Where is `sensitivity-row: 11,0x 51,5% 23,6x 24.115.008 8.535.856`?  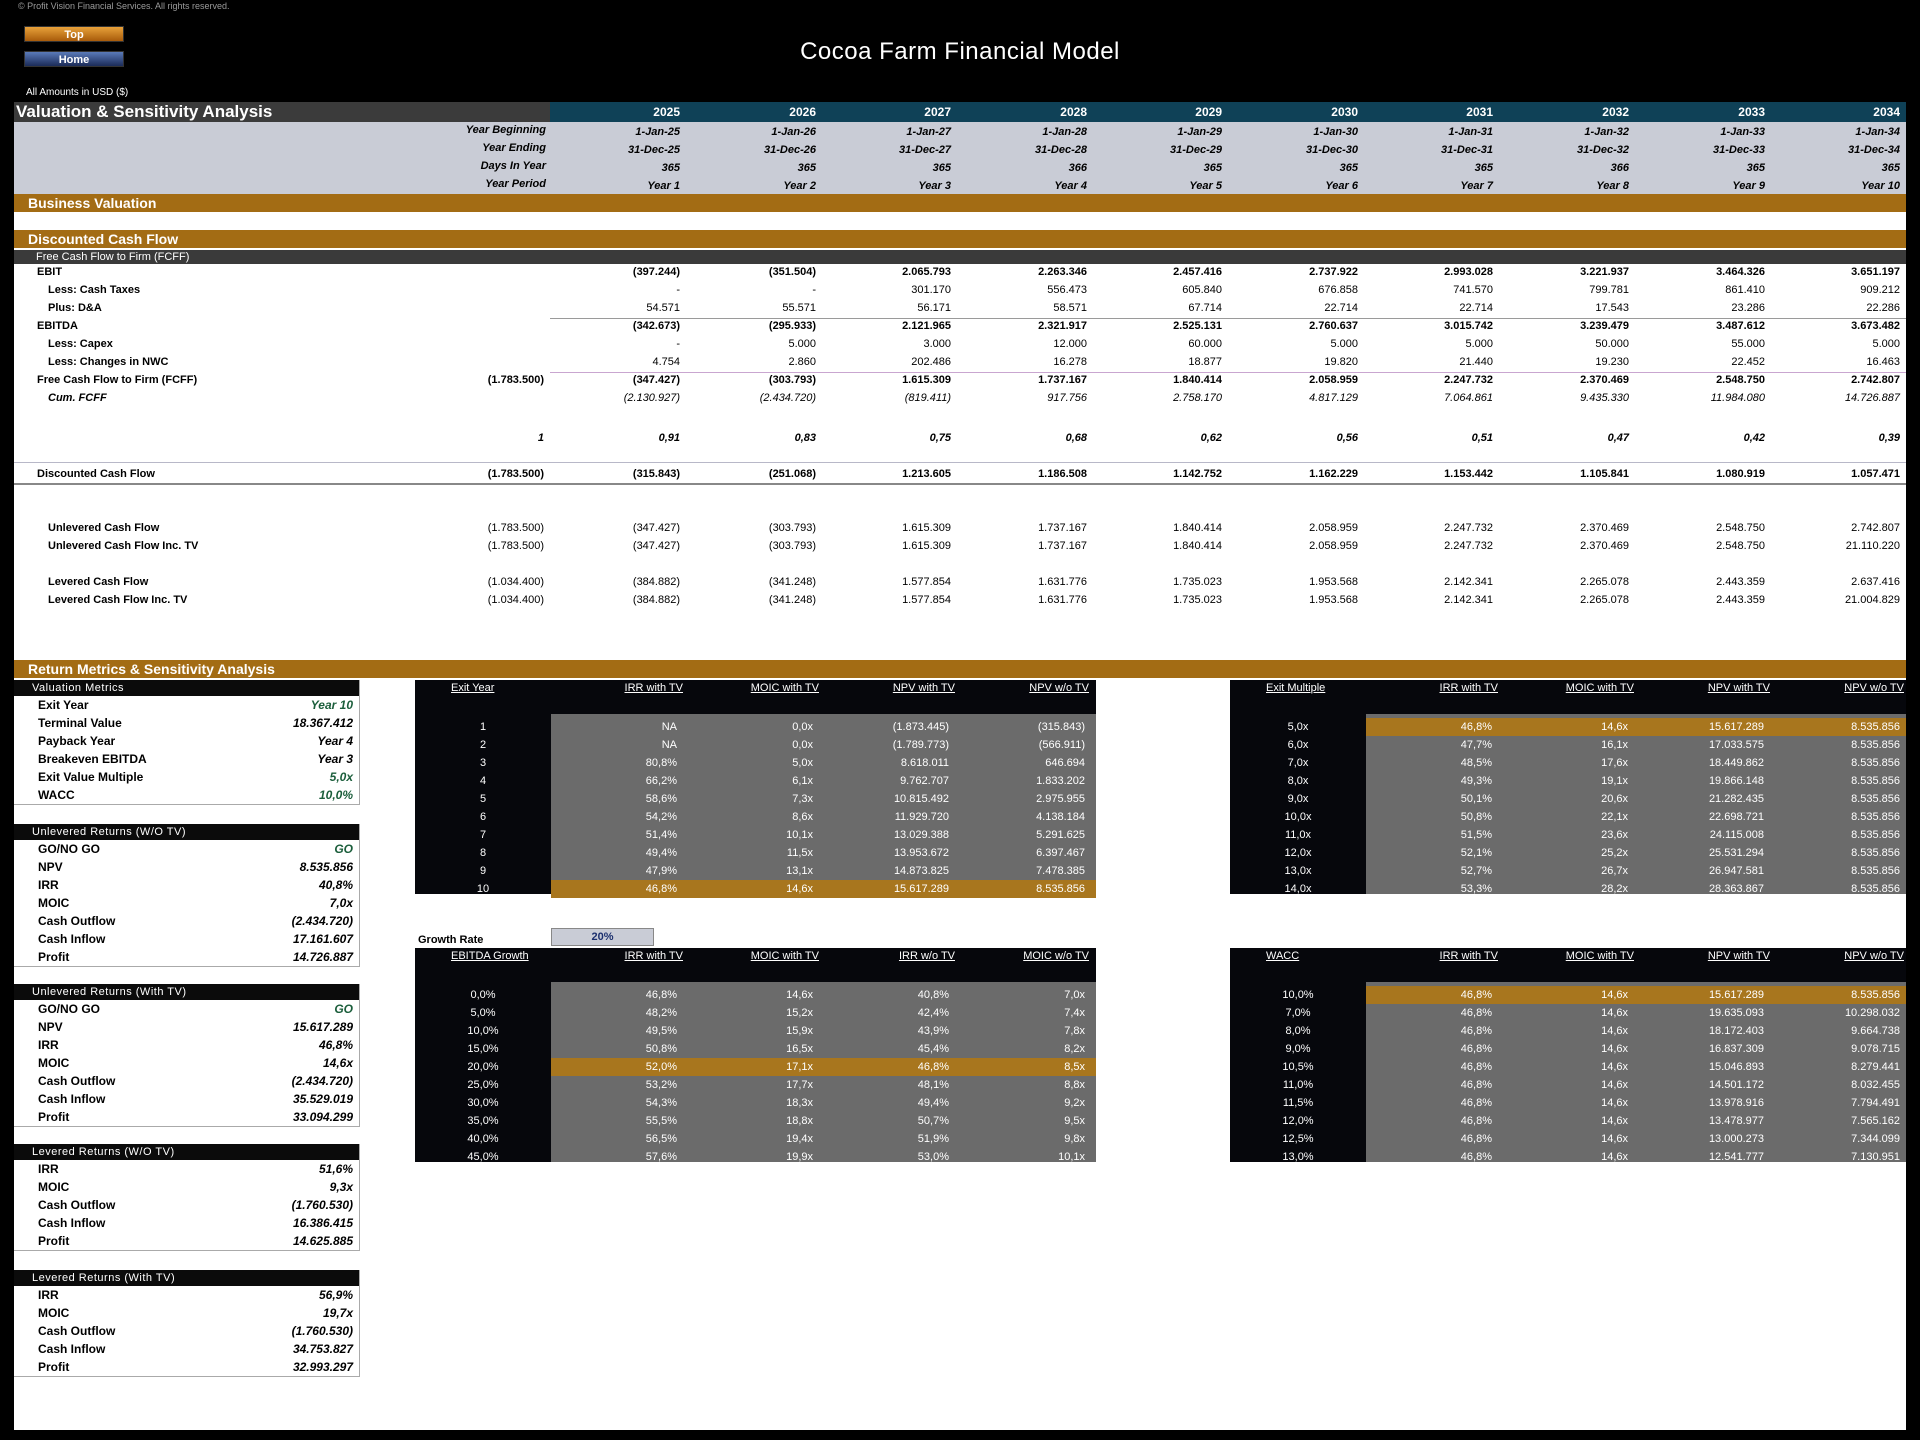 sensitivity-row: 11,0x 51,5% 23,6x 24.115.008 8.535.856 is located at coordinates (1568, 835).